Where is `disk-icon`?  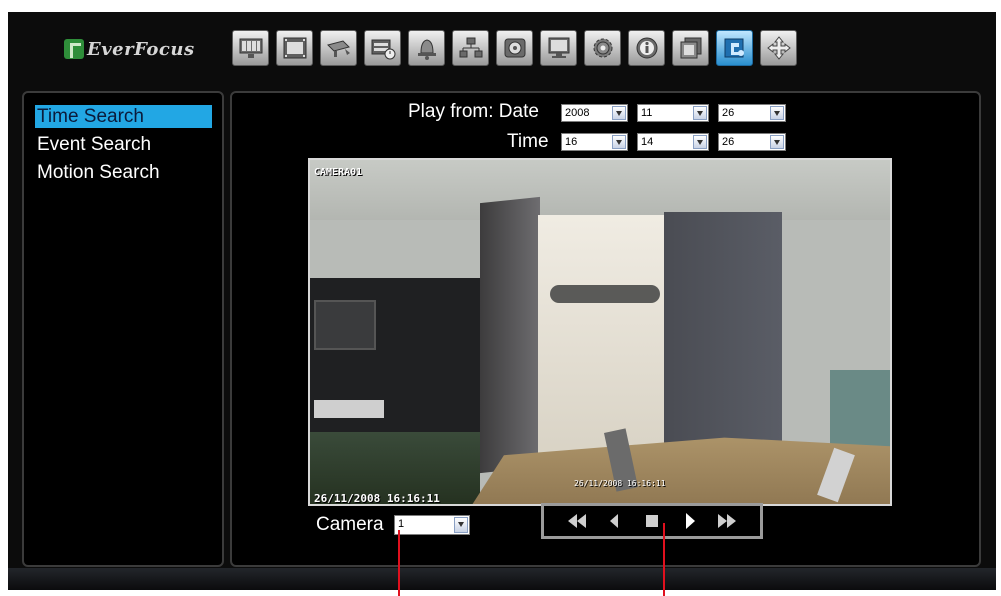 disk-icon is located at coordinates (514, 48).